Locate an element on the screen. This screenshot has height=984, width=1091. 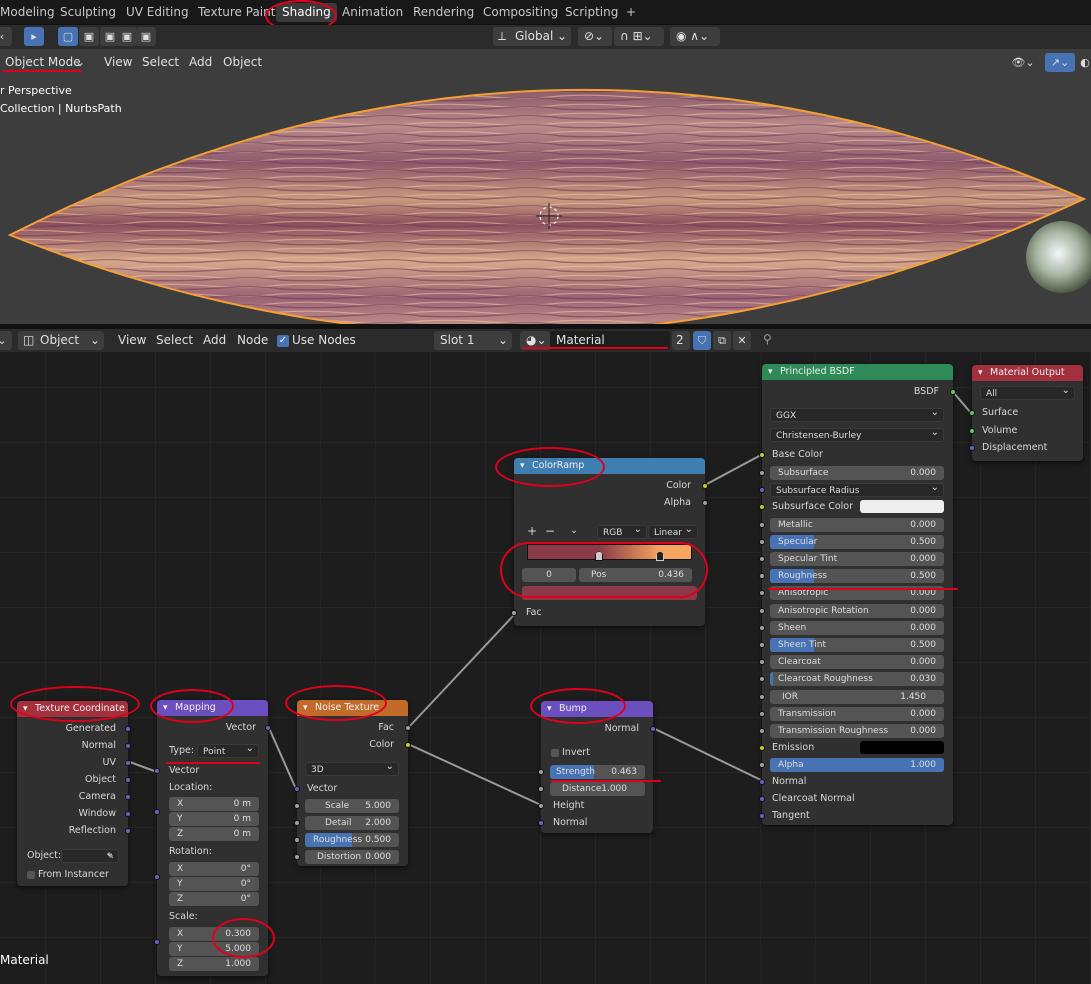
distribution-dropdown: GGX is located at coordinates (857, 414).